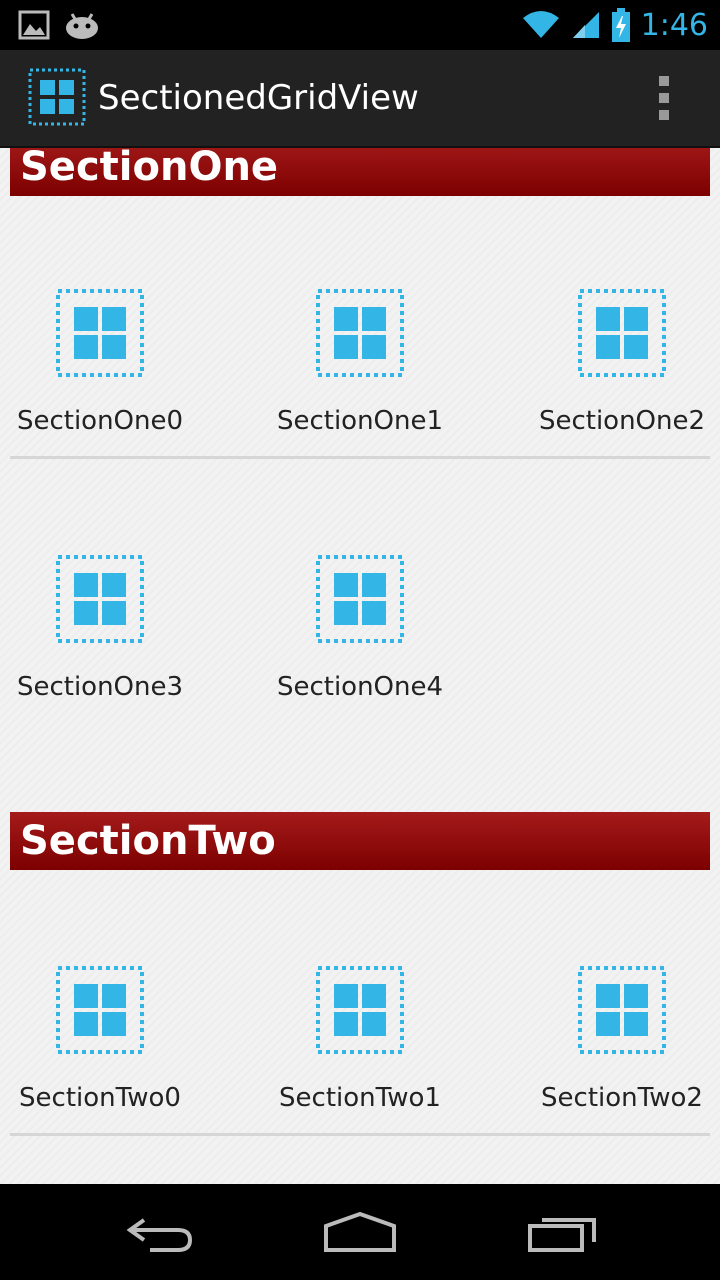 The height and width of the screenshot is (1280, 720). I want to click on signal-icon, so click(585, 25).